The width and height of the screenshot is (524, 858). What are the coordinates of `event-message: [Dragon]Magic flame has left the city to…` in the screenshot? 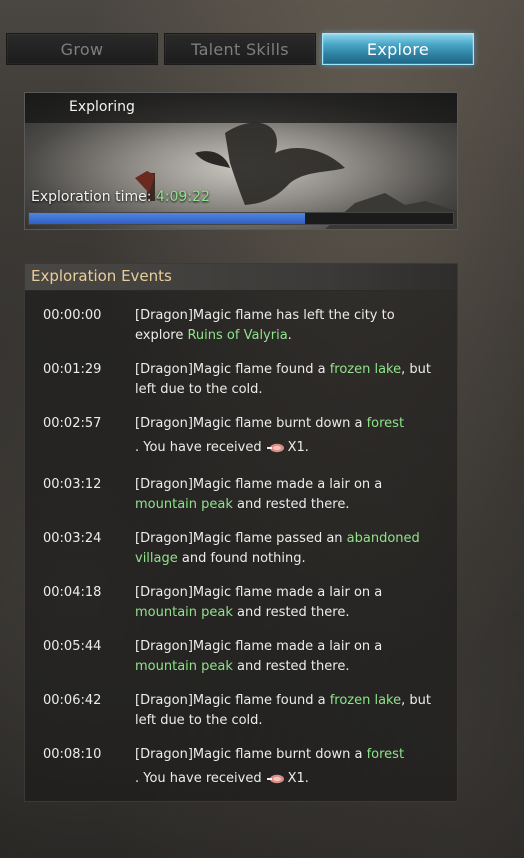 It's located at (285, 326).